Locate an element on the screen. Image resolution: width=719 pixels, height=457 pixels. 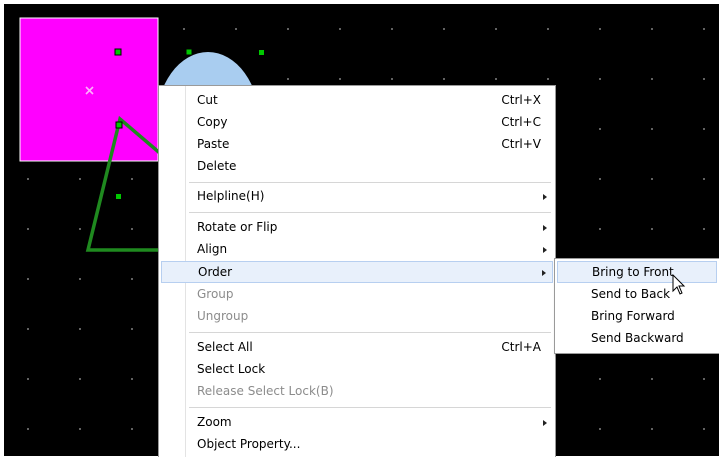
menu-item-shortcut: Ctrl+V is located at coordinates (521, 144).